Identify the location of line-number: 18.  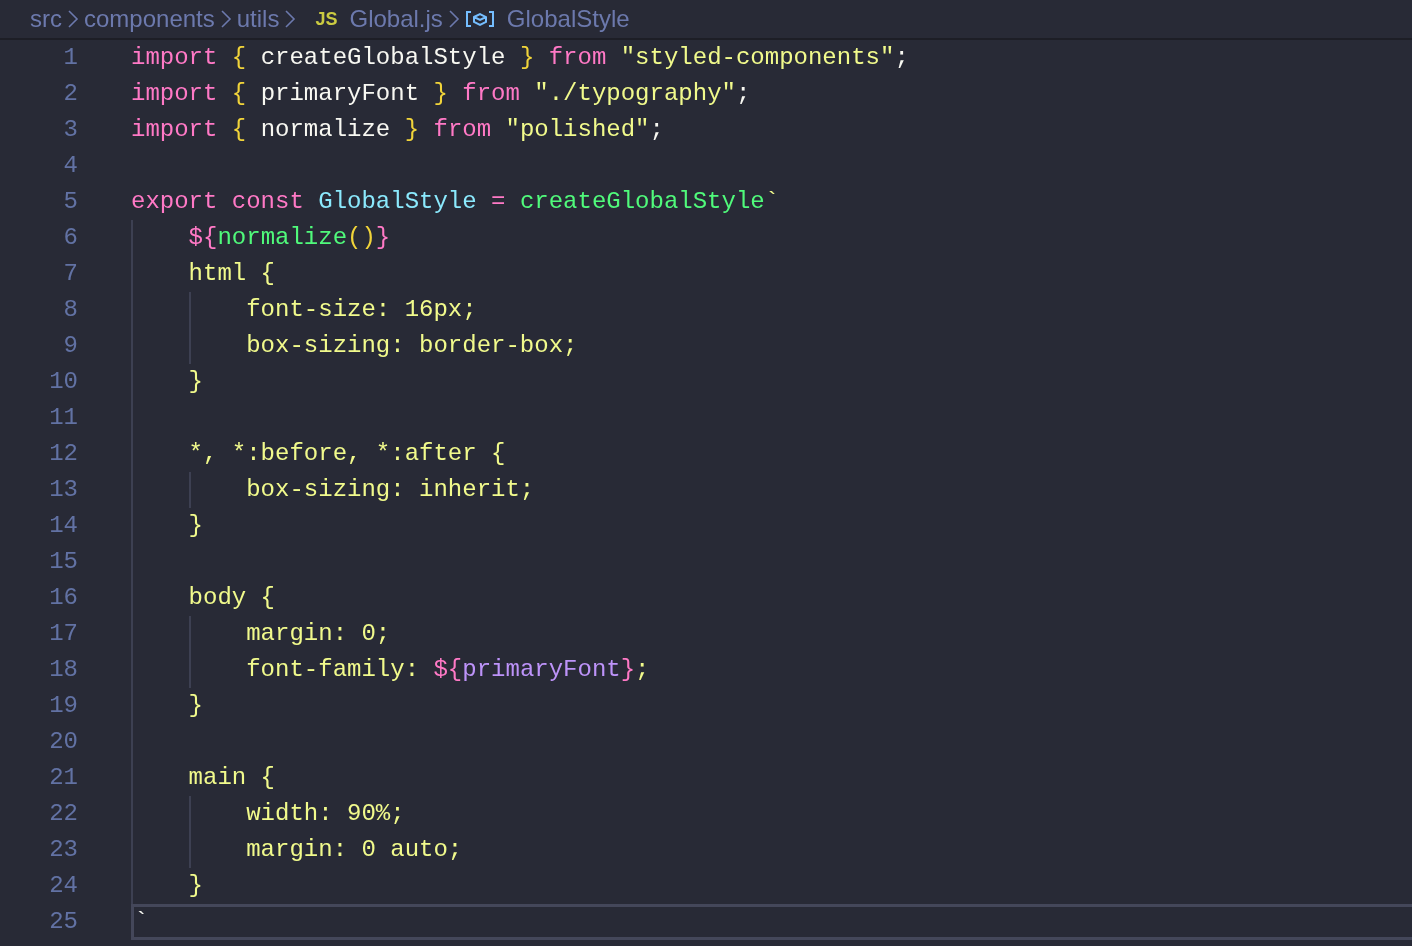
(63, 670).